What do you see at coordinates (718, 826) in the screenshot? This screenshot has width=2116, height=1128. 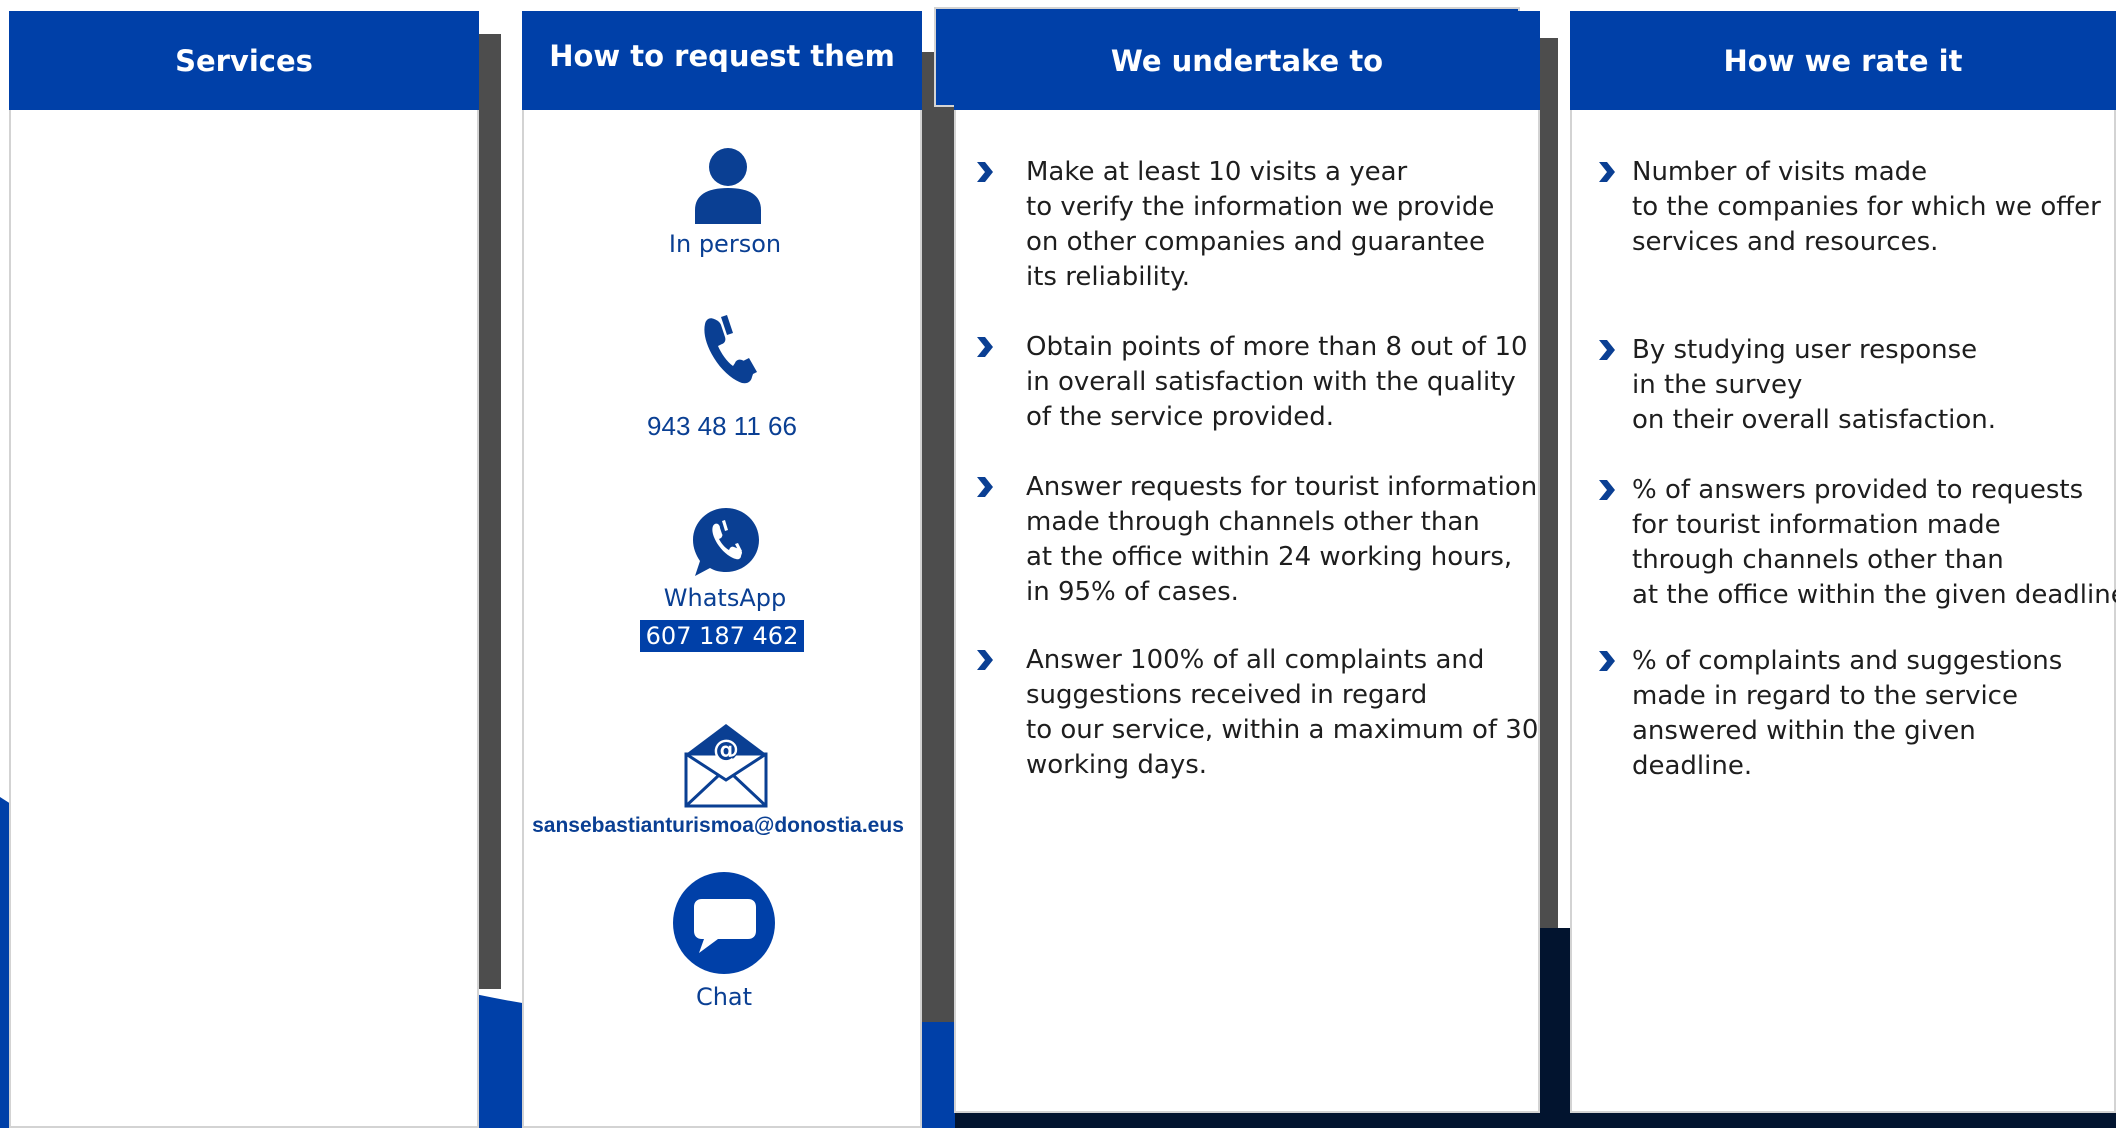 I see `email-address: sansebastianturismoa@donostia.eus` at bounding box center [718, 826].